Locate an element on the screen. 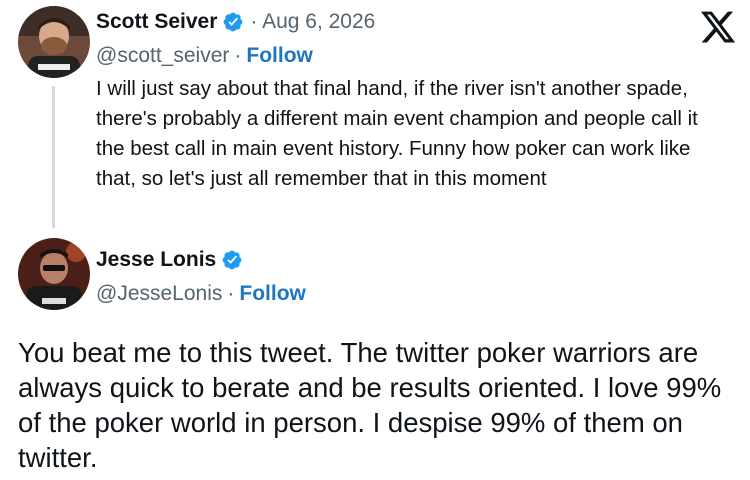 This screenshot has height=480, width=750. tweet1-handle-row: @scott_seiver · Follow is located at coordinates (204, 55).